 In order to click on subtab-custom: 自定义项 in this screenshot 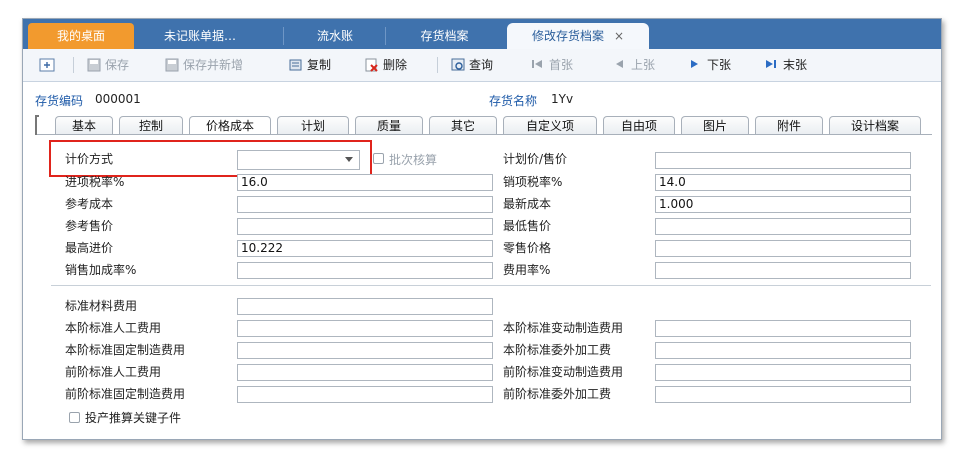, I will do `click(550, 125)`.